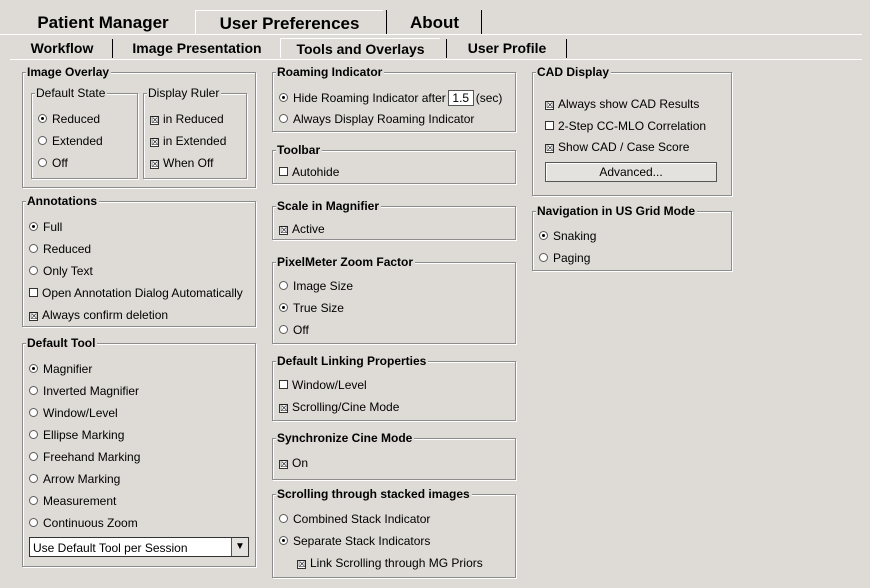  I want to click on pixelmeter-image-size: Image Size, so click(316, 286).